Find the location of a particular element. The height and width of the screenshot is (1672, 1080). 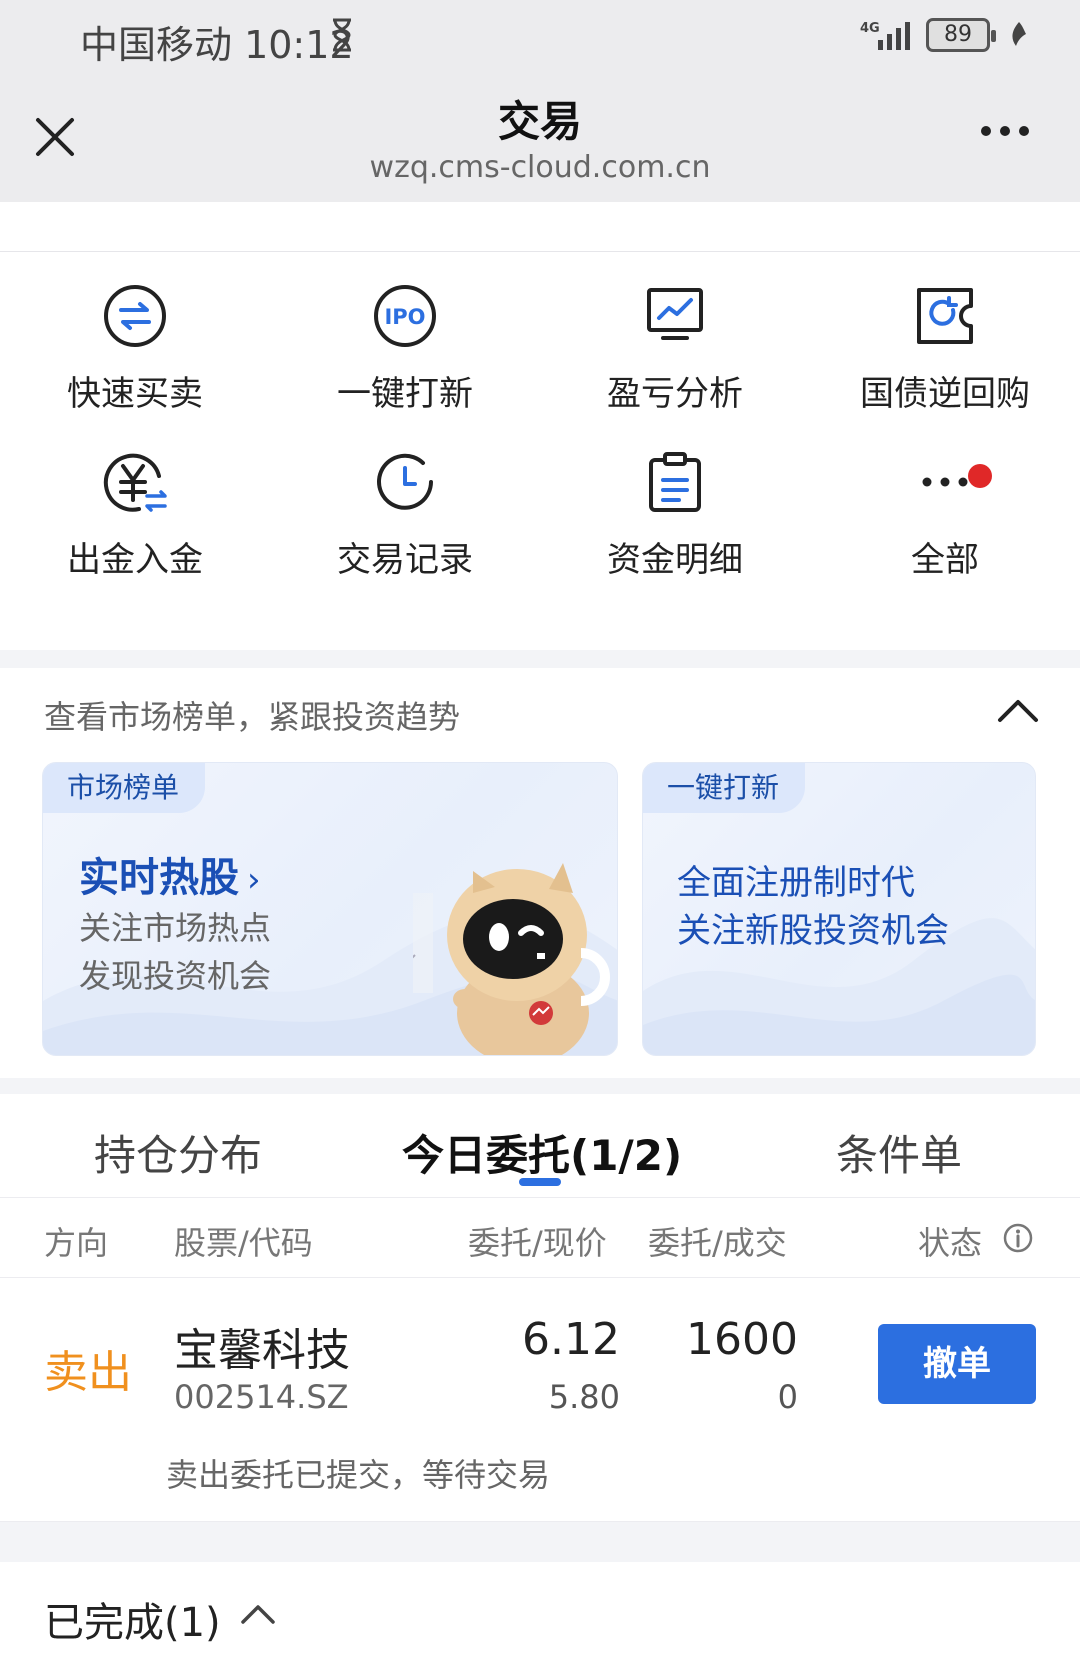

quick-action-label: 盈亏分析 is located at coordinates (675, 394).